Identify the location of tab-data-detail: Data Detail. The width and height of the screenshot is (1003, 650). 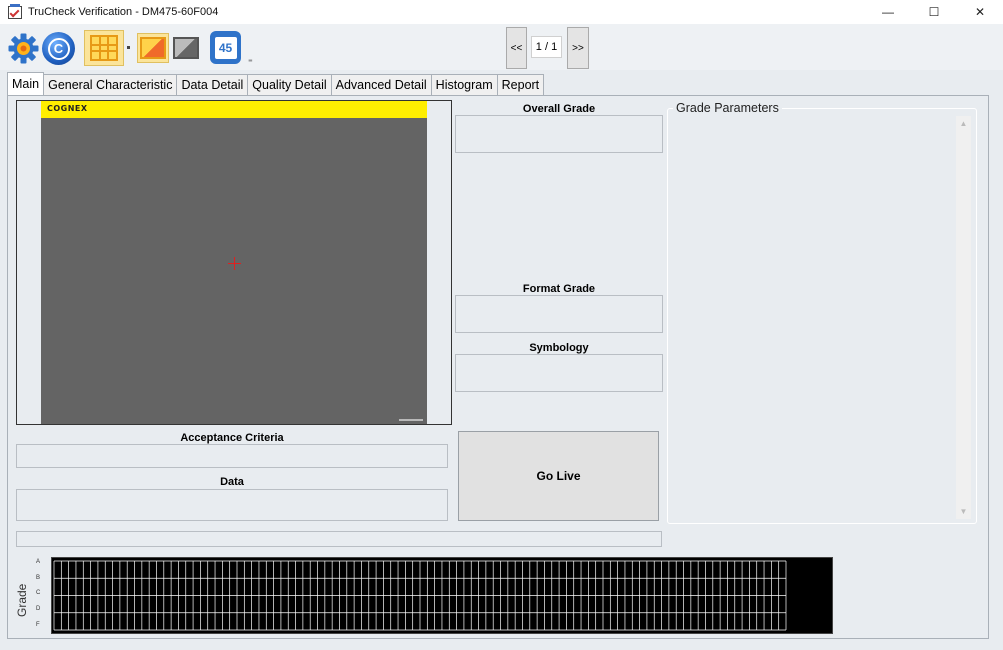
(212, 84).